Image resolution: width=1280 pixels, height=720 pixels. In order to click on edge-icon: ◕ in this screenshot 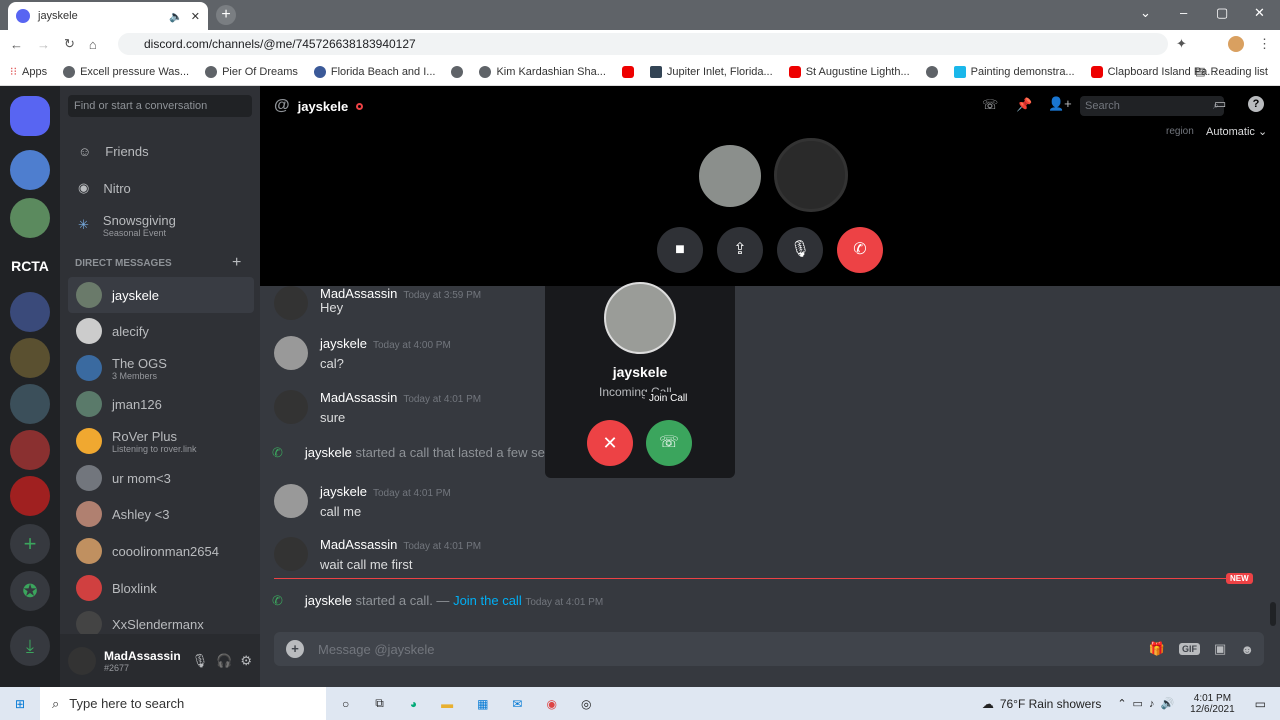, I will do `click(413, 704)`.